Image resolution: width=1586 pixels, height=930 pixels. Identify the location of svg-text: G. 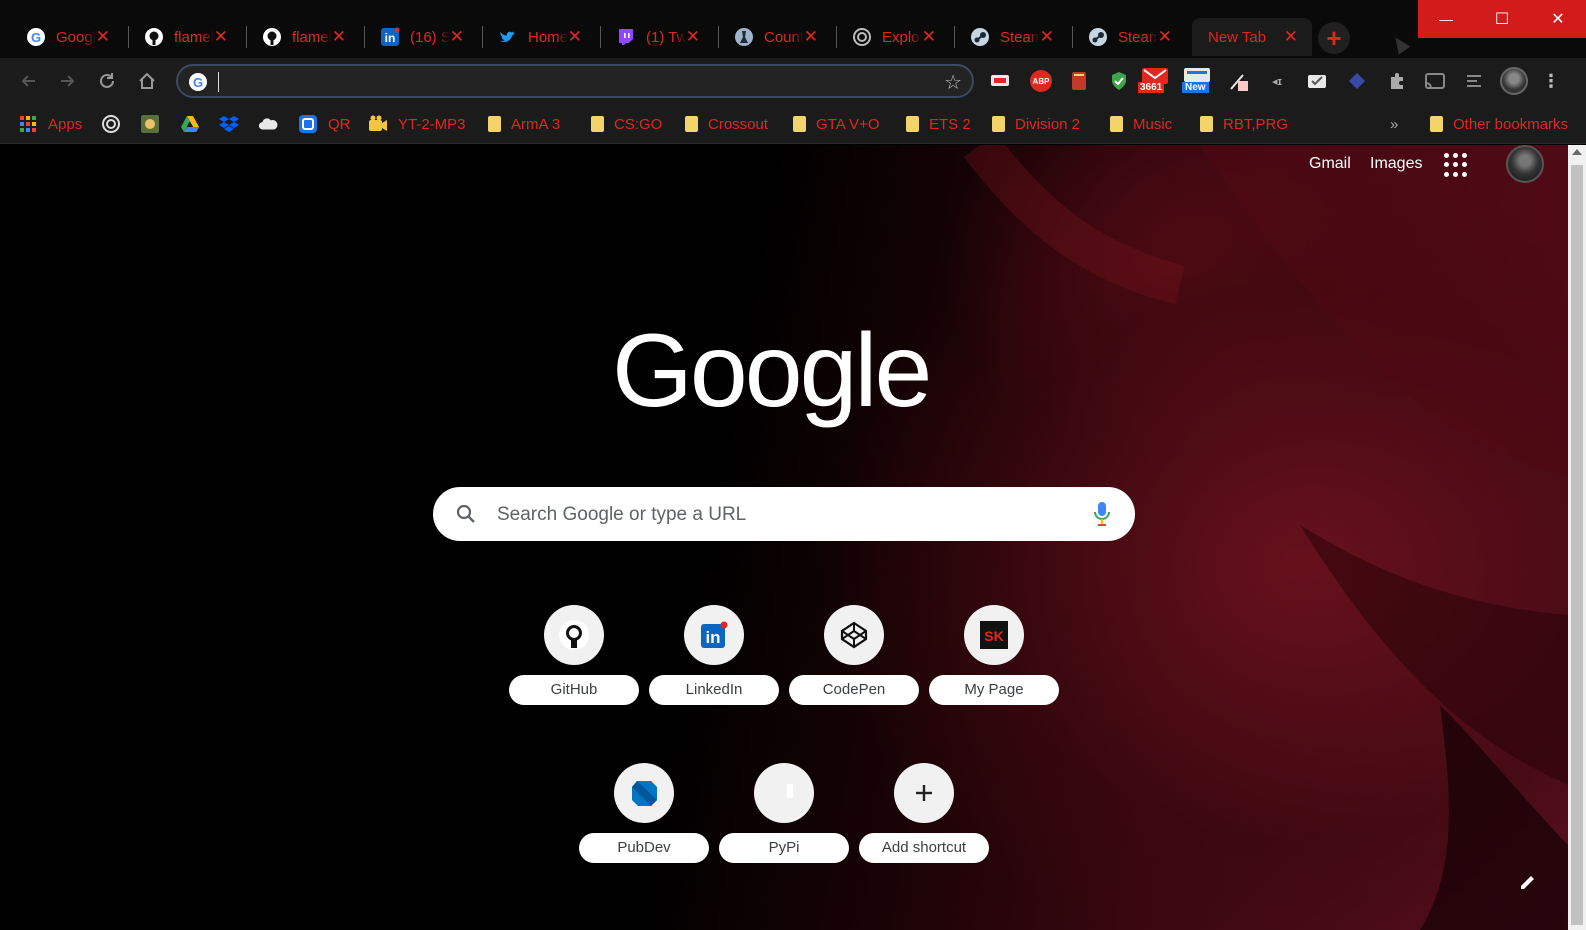
(36, 37).